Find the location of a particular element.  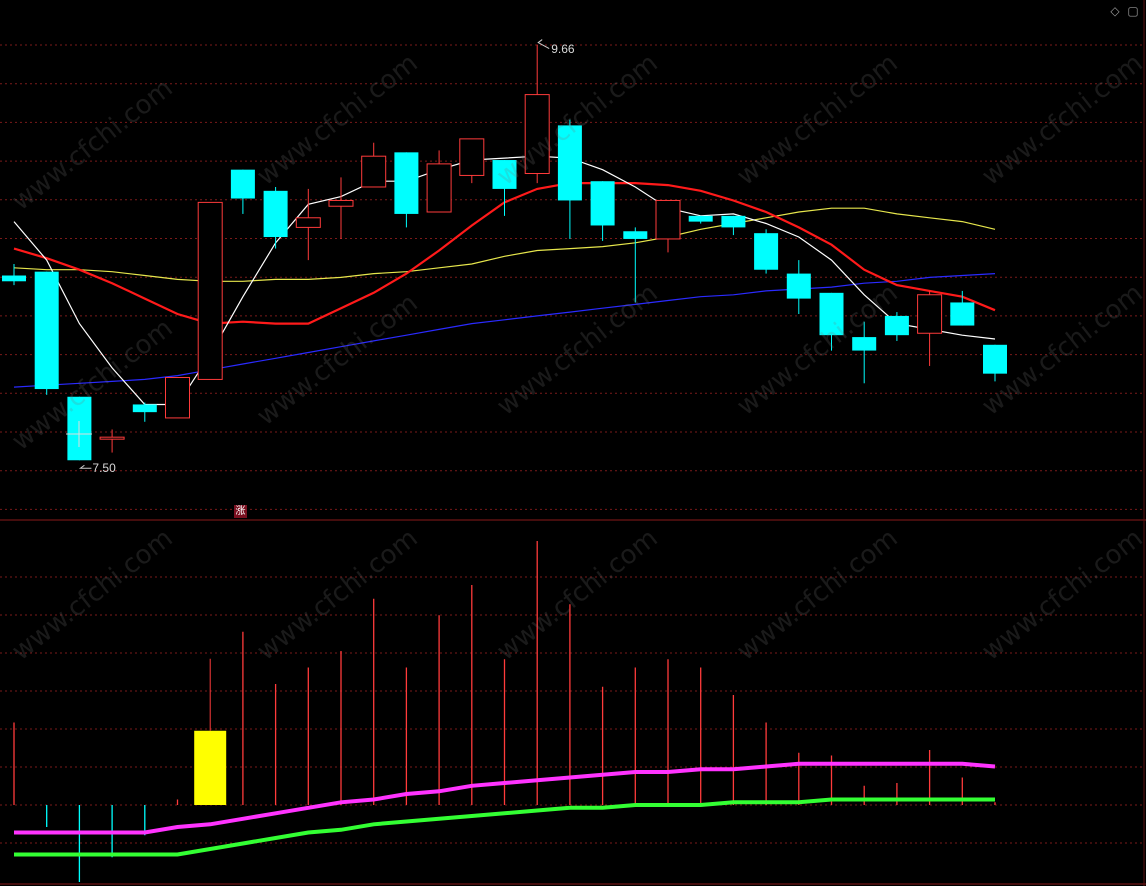

volume-bar-highlight is located at coordinates (210, 767).